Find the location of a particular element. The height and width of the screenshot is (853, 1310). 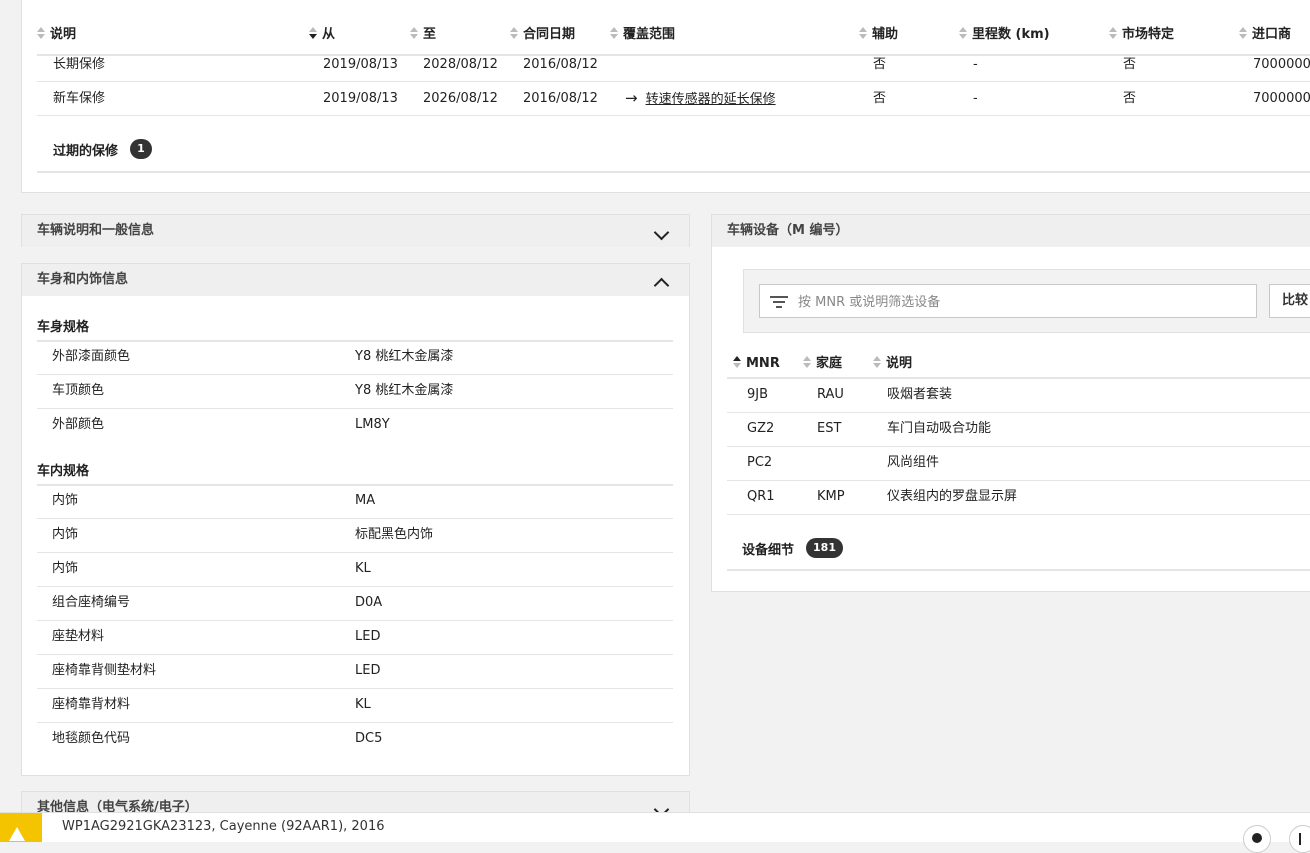

equip-family: EST is located at coordinates (829, 428).